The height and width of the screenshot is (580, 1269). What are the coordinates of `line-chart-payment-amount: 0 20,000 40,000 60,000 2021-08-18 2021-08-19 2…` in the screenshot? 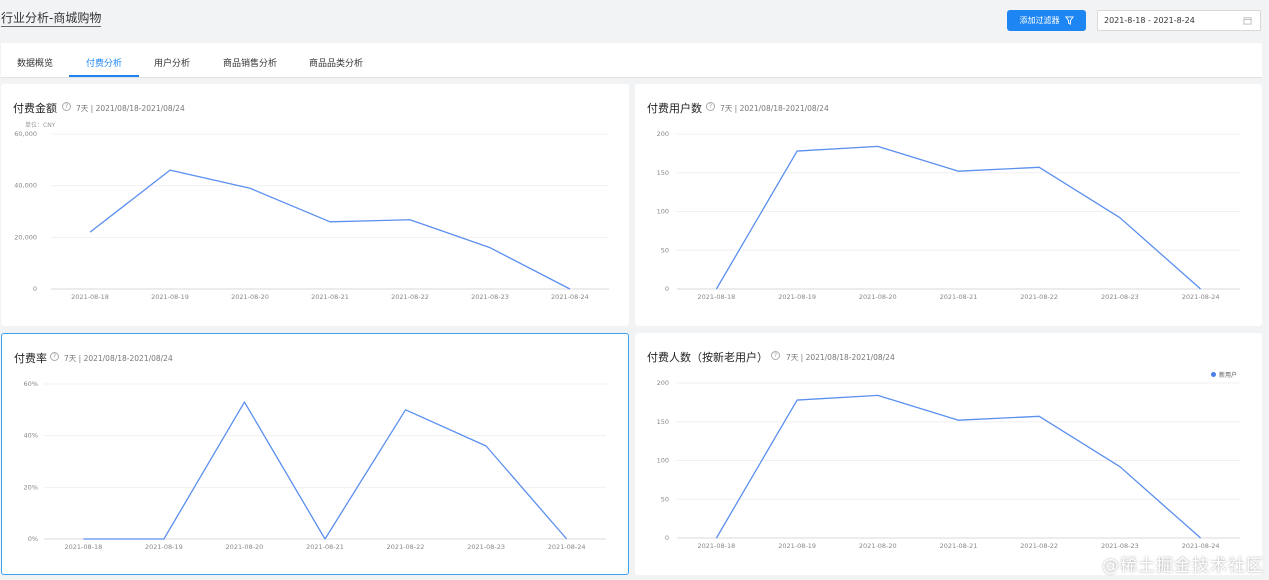 It's located at (311, 215).